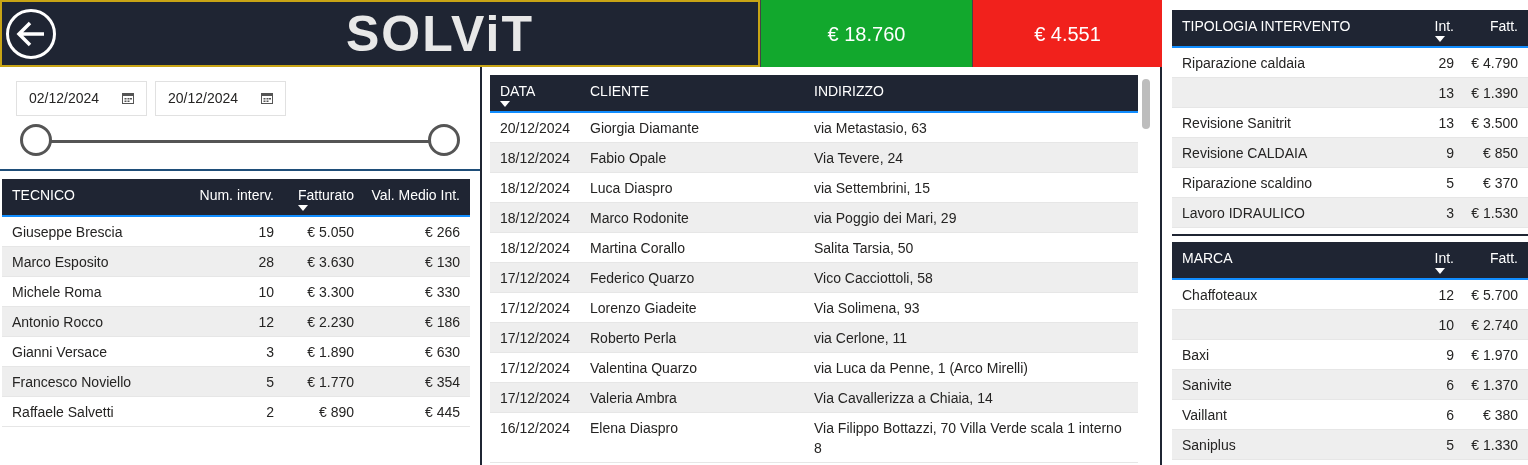 Image resolution: width=1528 pixels, height=465 pixels. I want to click on table-cell: Chaffoteaux, so click(1220, 295).